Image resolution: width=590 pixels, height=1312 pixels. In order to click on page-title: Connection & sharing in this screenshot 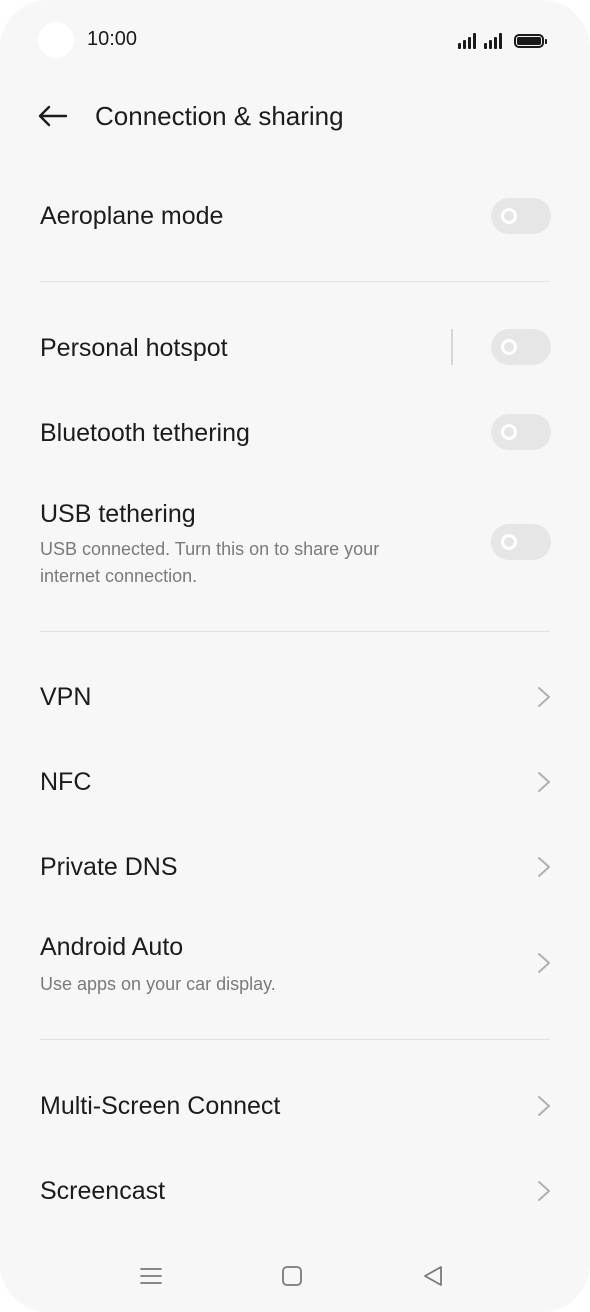, I will do `click(219, 116)`.